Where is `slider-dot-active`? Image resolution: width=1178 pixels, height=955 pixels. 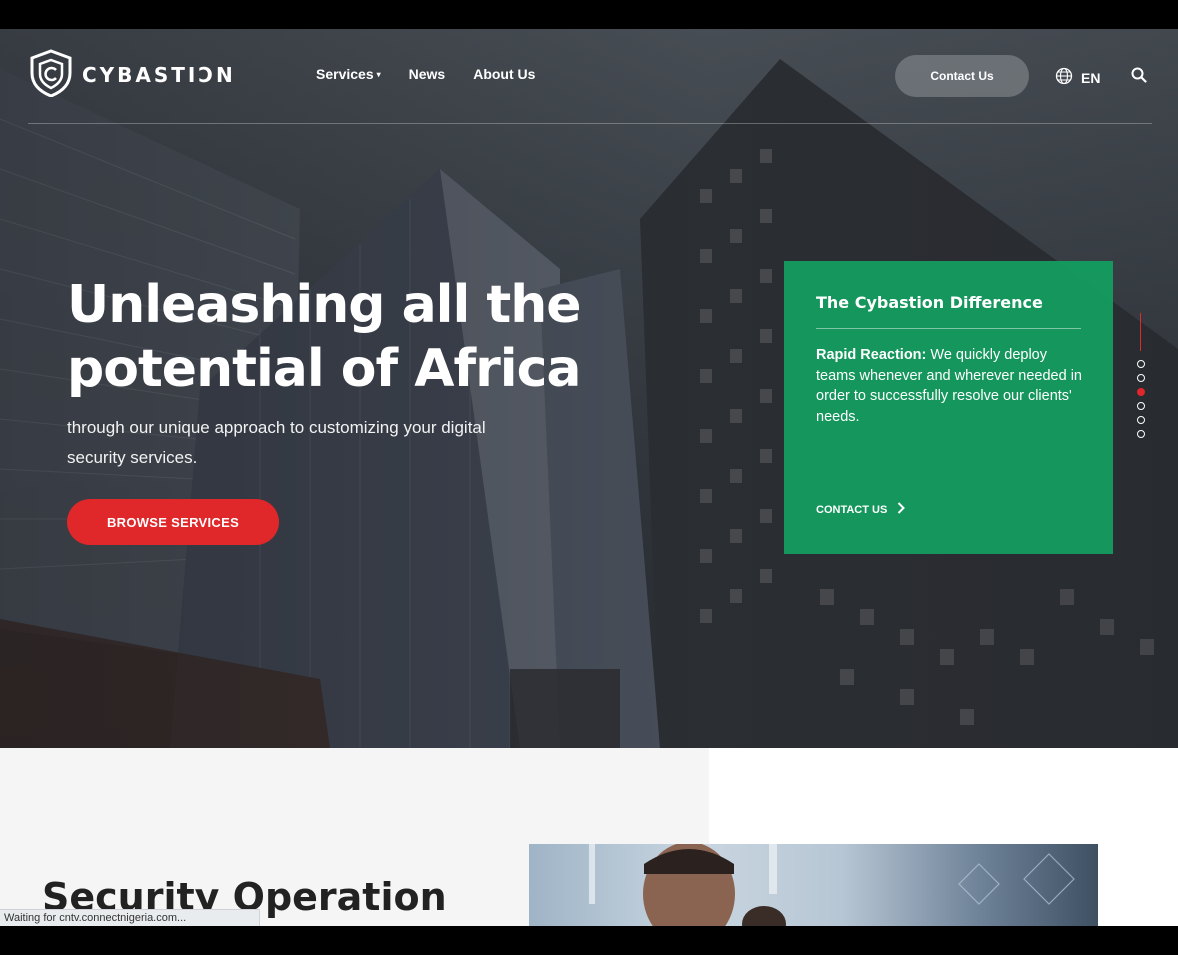 slider-dot-active is located at coordinates (1141, 392).